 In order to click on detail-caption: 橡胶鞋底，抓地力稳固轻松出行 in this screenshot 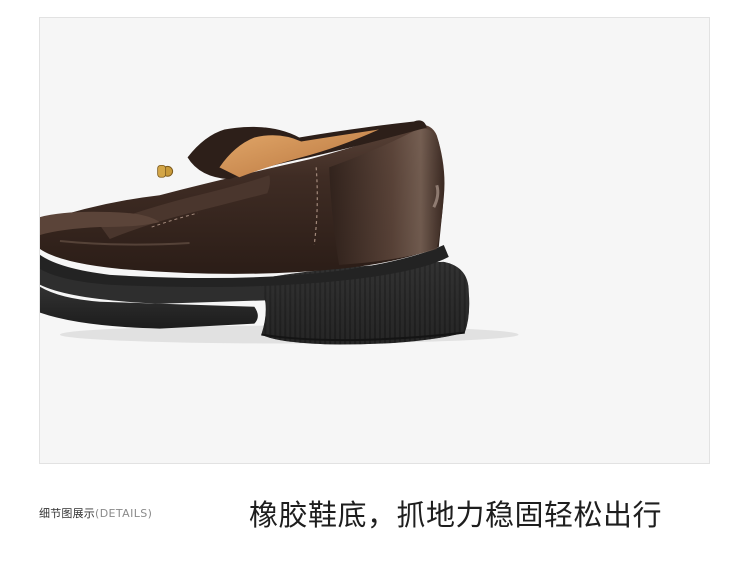, I will do `click(456, 515)`.